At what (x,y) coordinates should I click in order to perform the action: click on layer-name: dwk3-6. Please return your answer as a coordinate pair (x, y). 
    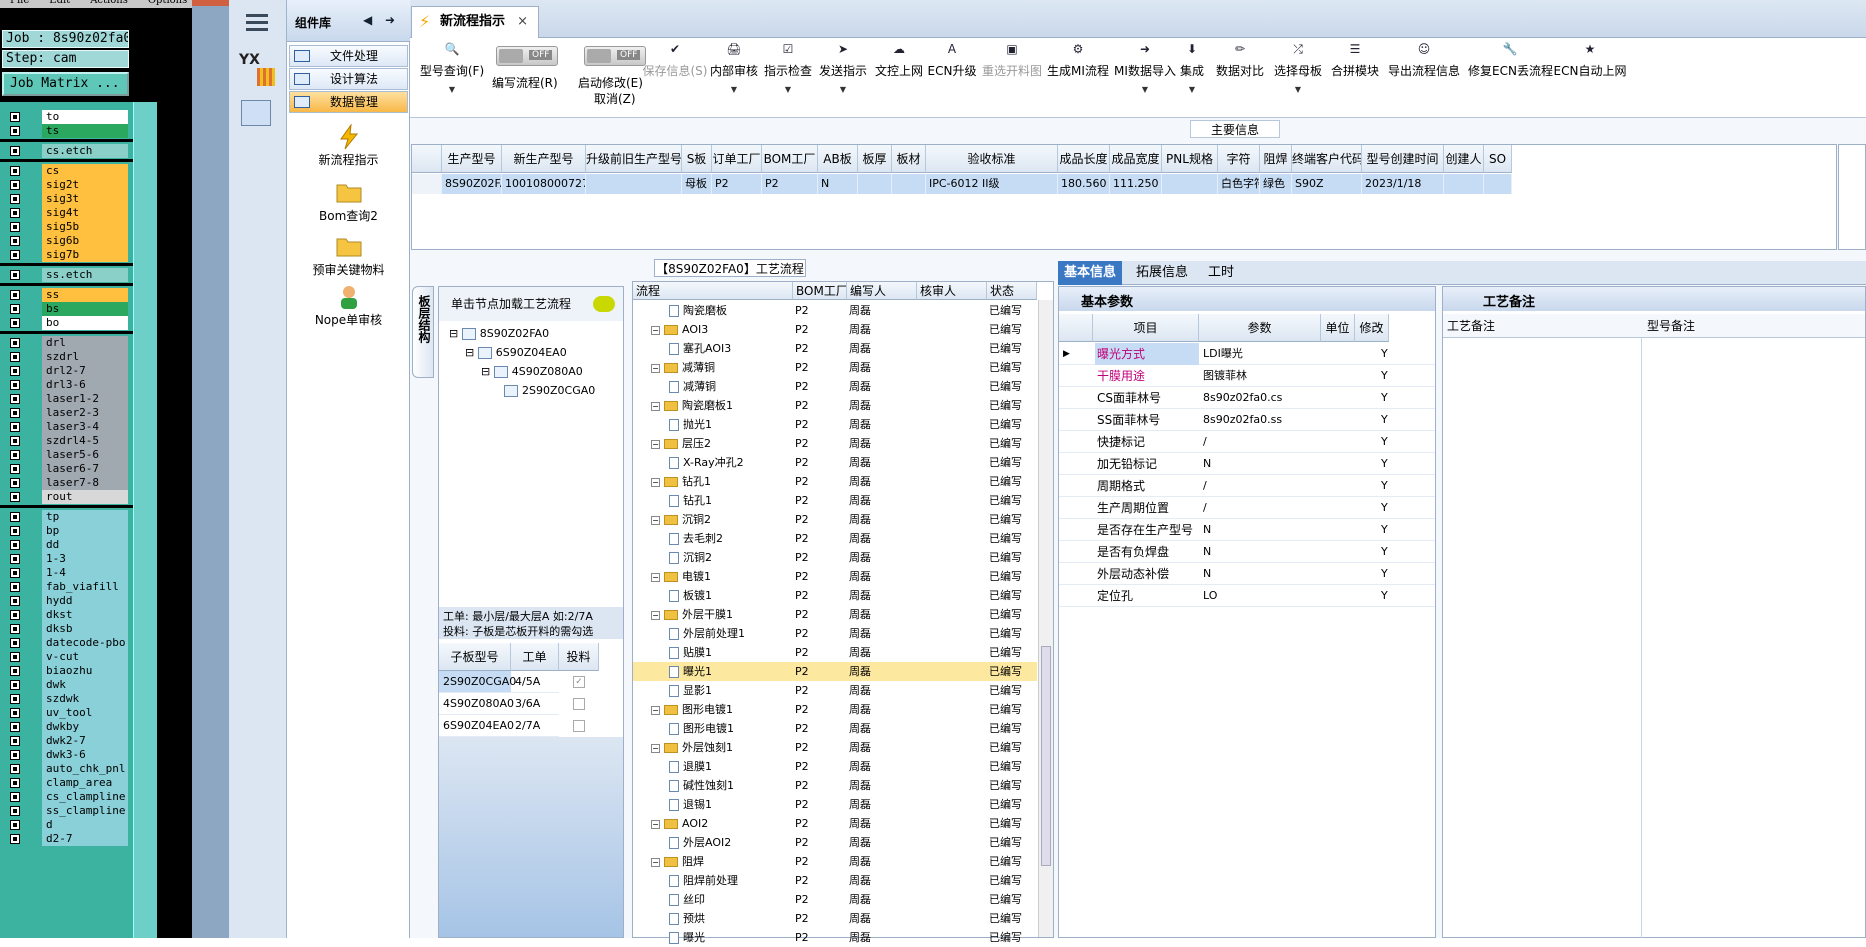
    Looking at the image, I should click on (85, 755).